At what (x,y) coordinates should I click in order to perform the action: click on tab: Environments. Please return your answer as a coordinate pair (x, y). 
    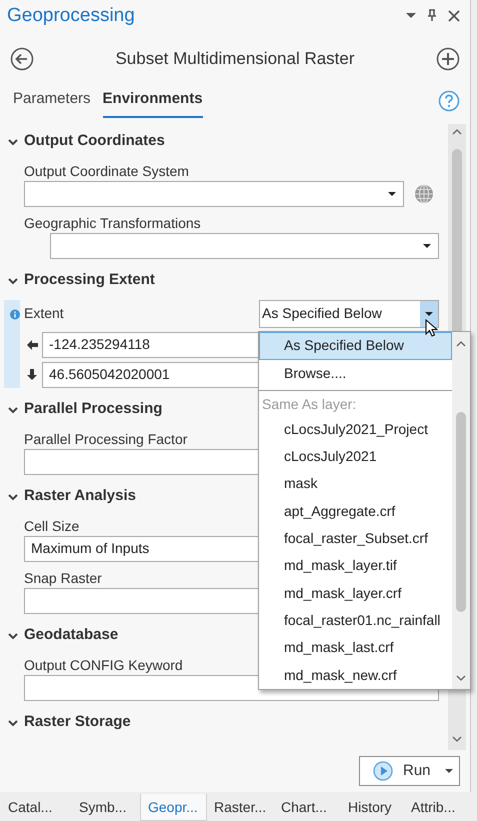
    Looking at the image, I should click on (152, 103).